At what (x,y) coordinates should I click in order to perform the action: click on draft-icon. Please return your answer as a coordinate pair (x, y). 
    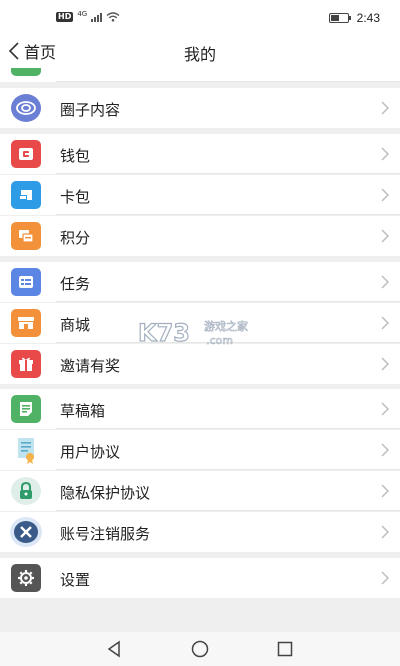
    Looking at the image, I should click on (26, 409).